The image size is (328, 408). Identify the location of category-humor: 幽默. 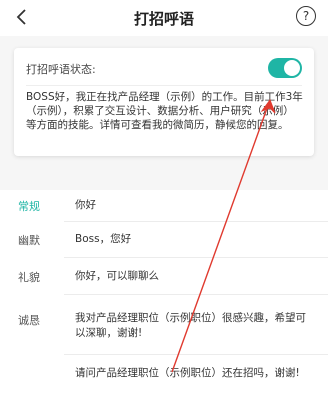
(29, 240).